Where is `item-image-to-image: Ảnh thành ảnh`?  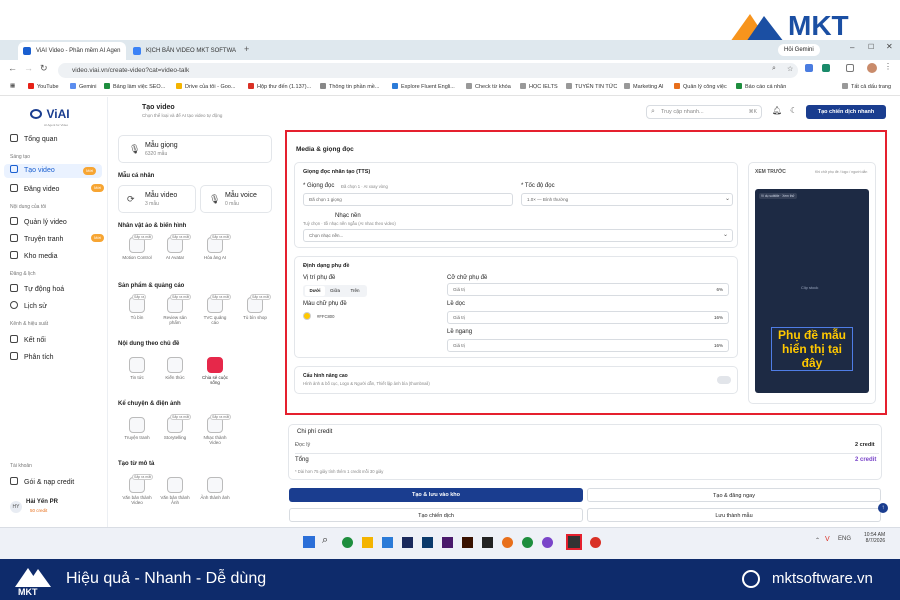 item-image-to-image: Ảnh thành ảnh is located at coordinates (215, 488).